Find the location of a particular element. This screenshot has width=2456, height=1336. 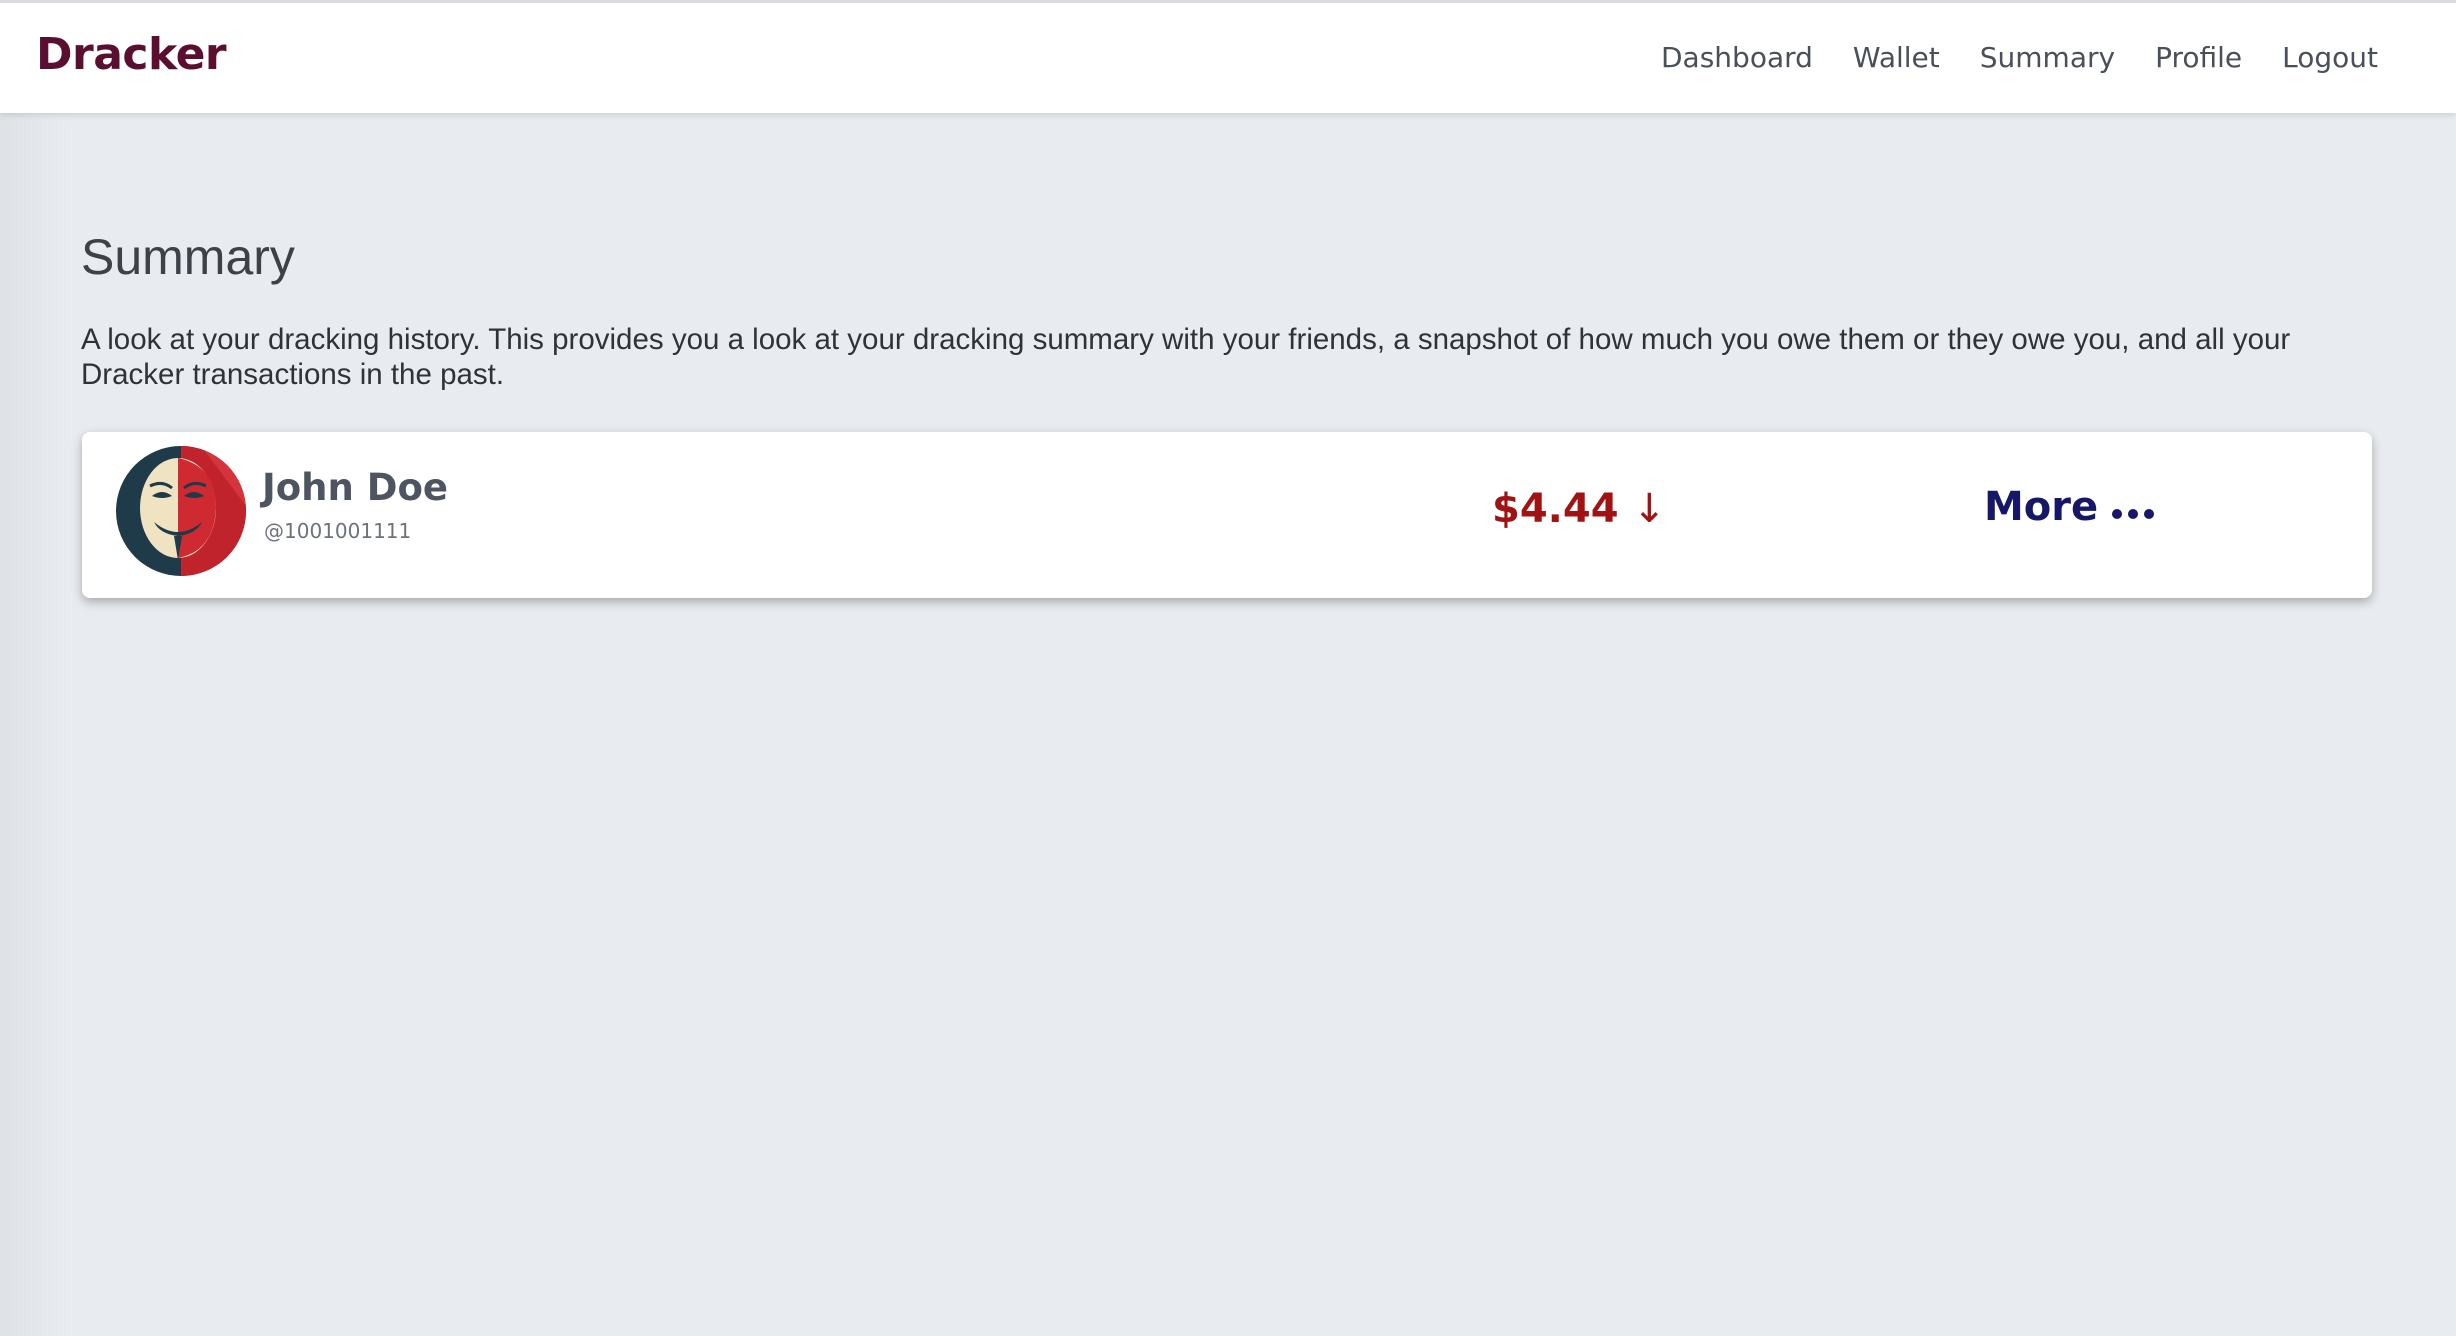

more-button: More is located at coordinates (2069, 507).